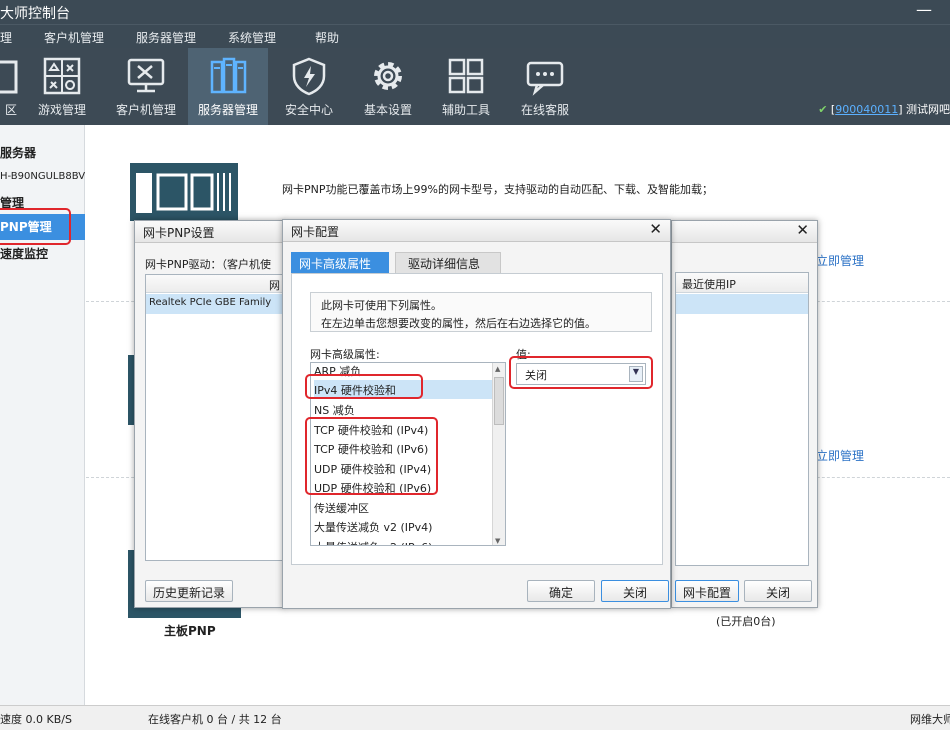 This screenshot has height=730, width=950. I want to click on gear-icon, so click(388, 76).